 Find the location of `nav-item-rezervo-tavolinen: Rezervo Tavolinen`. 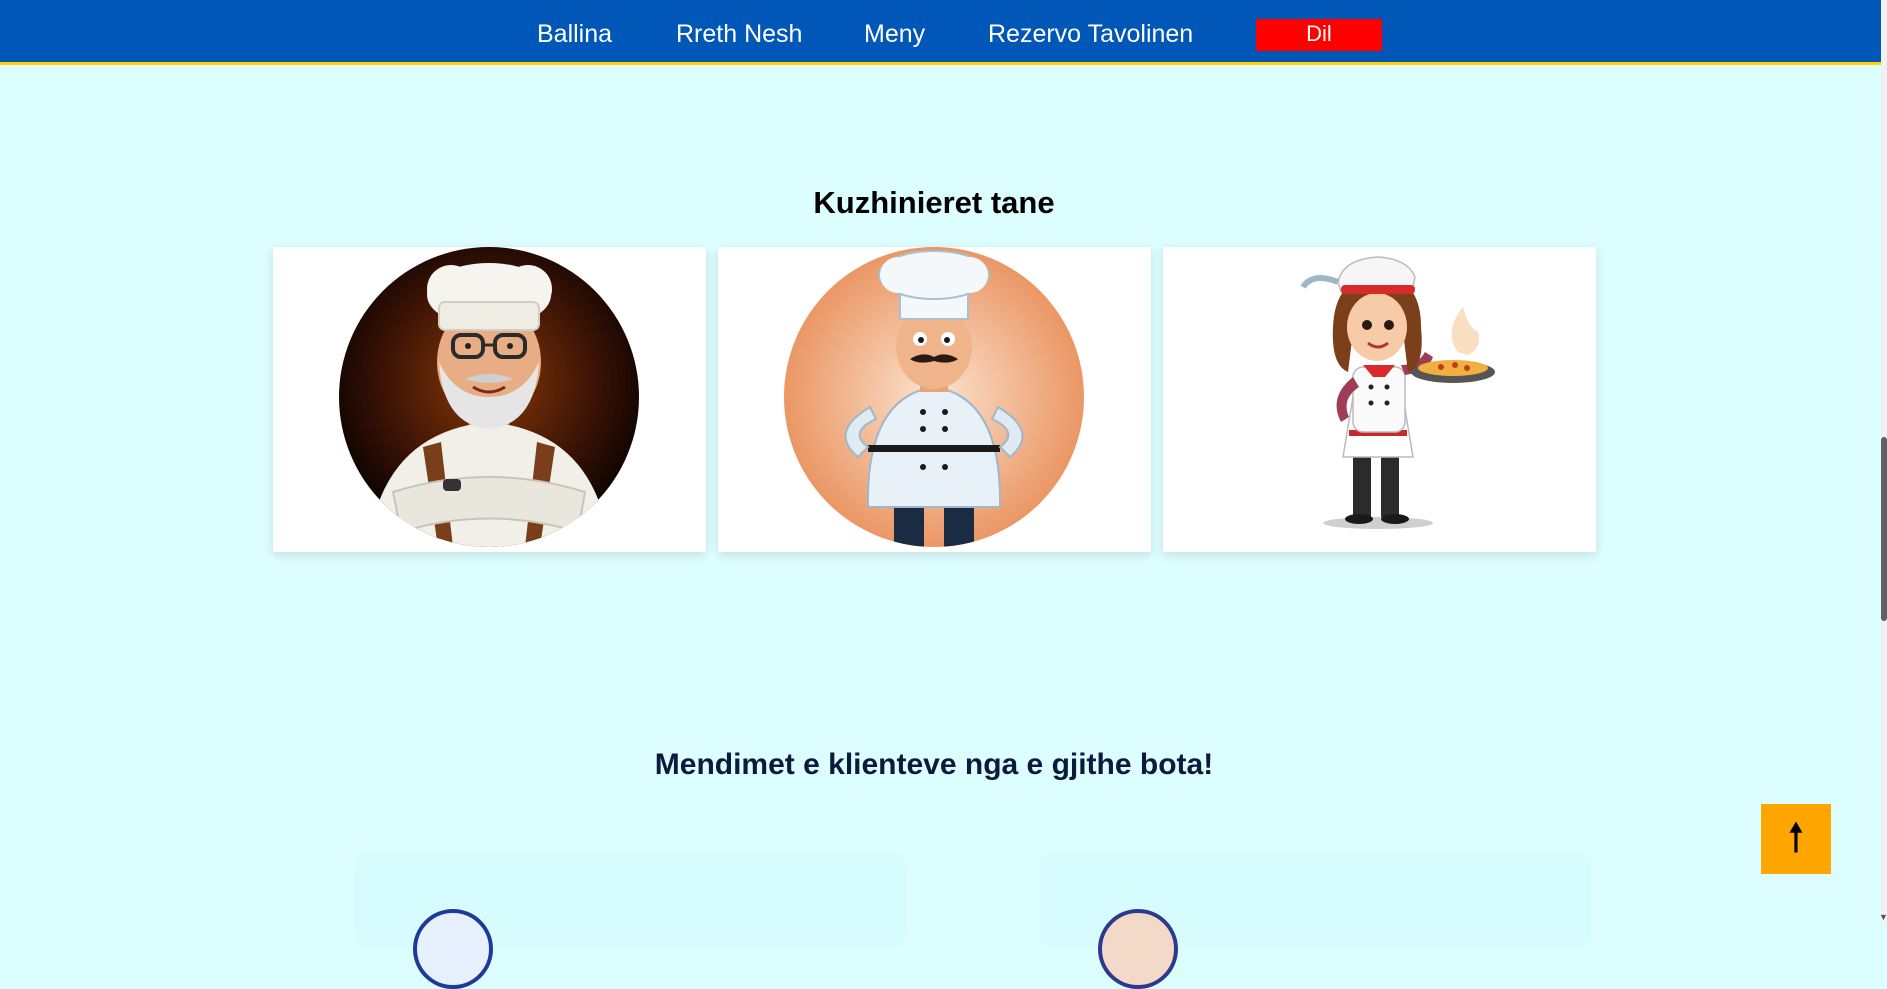

nav-item-rezervo-tavolinen: Rezervo Tavolinen is located at coordinates (1090, 31).